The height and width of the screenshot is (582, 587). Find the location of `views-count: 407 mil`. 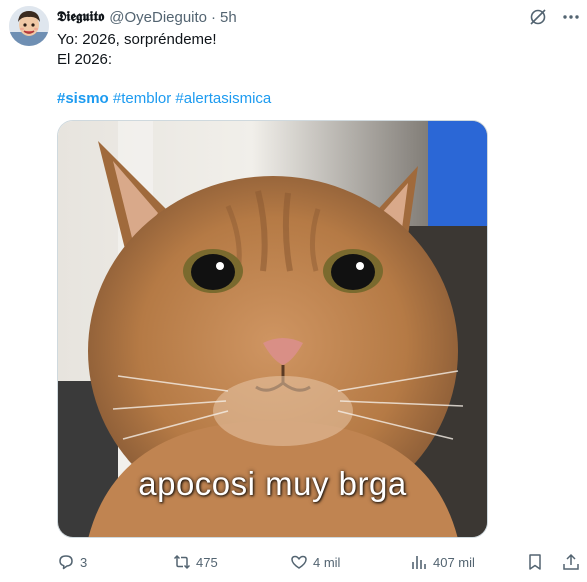

views-count: 407 mil is located at coordinates (454, 562).